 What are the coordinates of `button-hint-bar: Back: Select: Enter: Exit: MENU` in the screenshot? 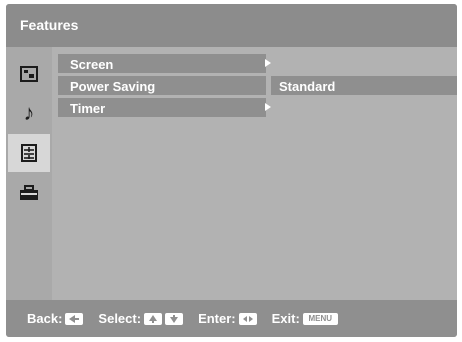 It's located at (231, 318).